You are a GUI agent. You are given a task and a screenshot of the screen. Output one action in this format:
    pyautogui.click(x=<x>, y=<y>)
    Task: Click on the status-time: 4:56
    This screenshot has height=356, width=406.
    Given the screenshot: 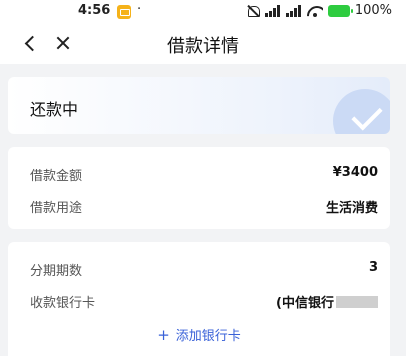 What is the action you would take?
    pyautogui.click(x=94, y=10)
    